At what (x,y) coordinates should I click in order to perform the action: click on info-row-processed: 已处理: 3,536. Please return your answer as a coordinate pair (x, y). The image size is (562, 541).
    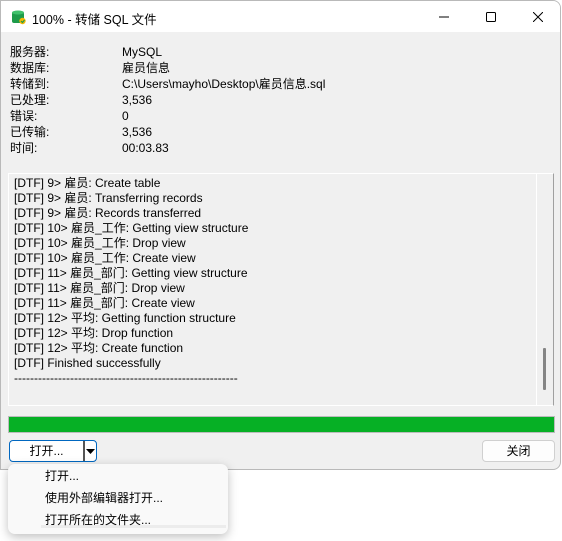
    Looking at the image, I should click on (167, 100).